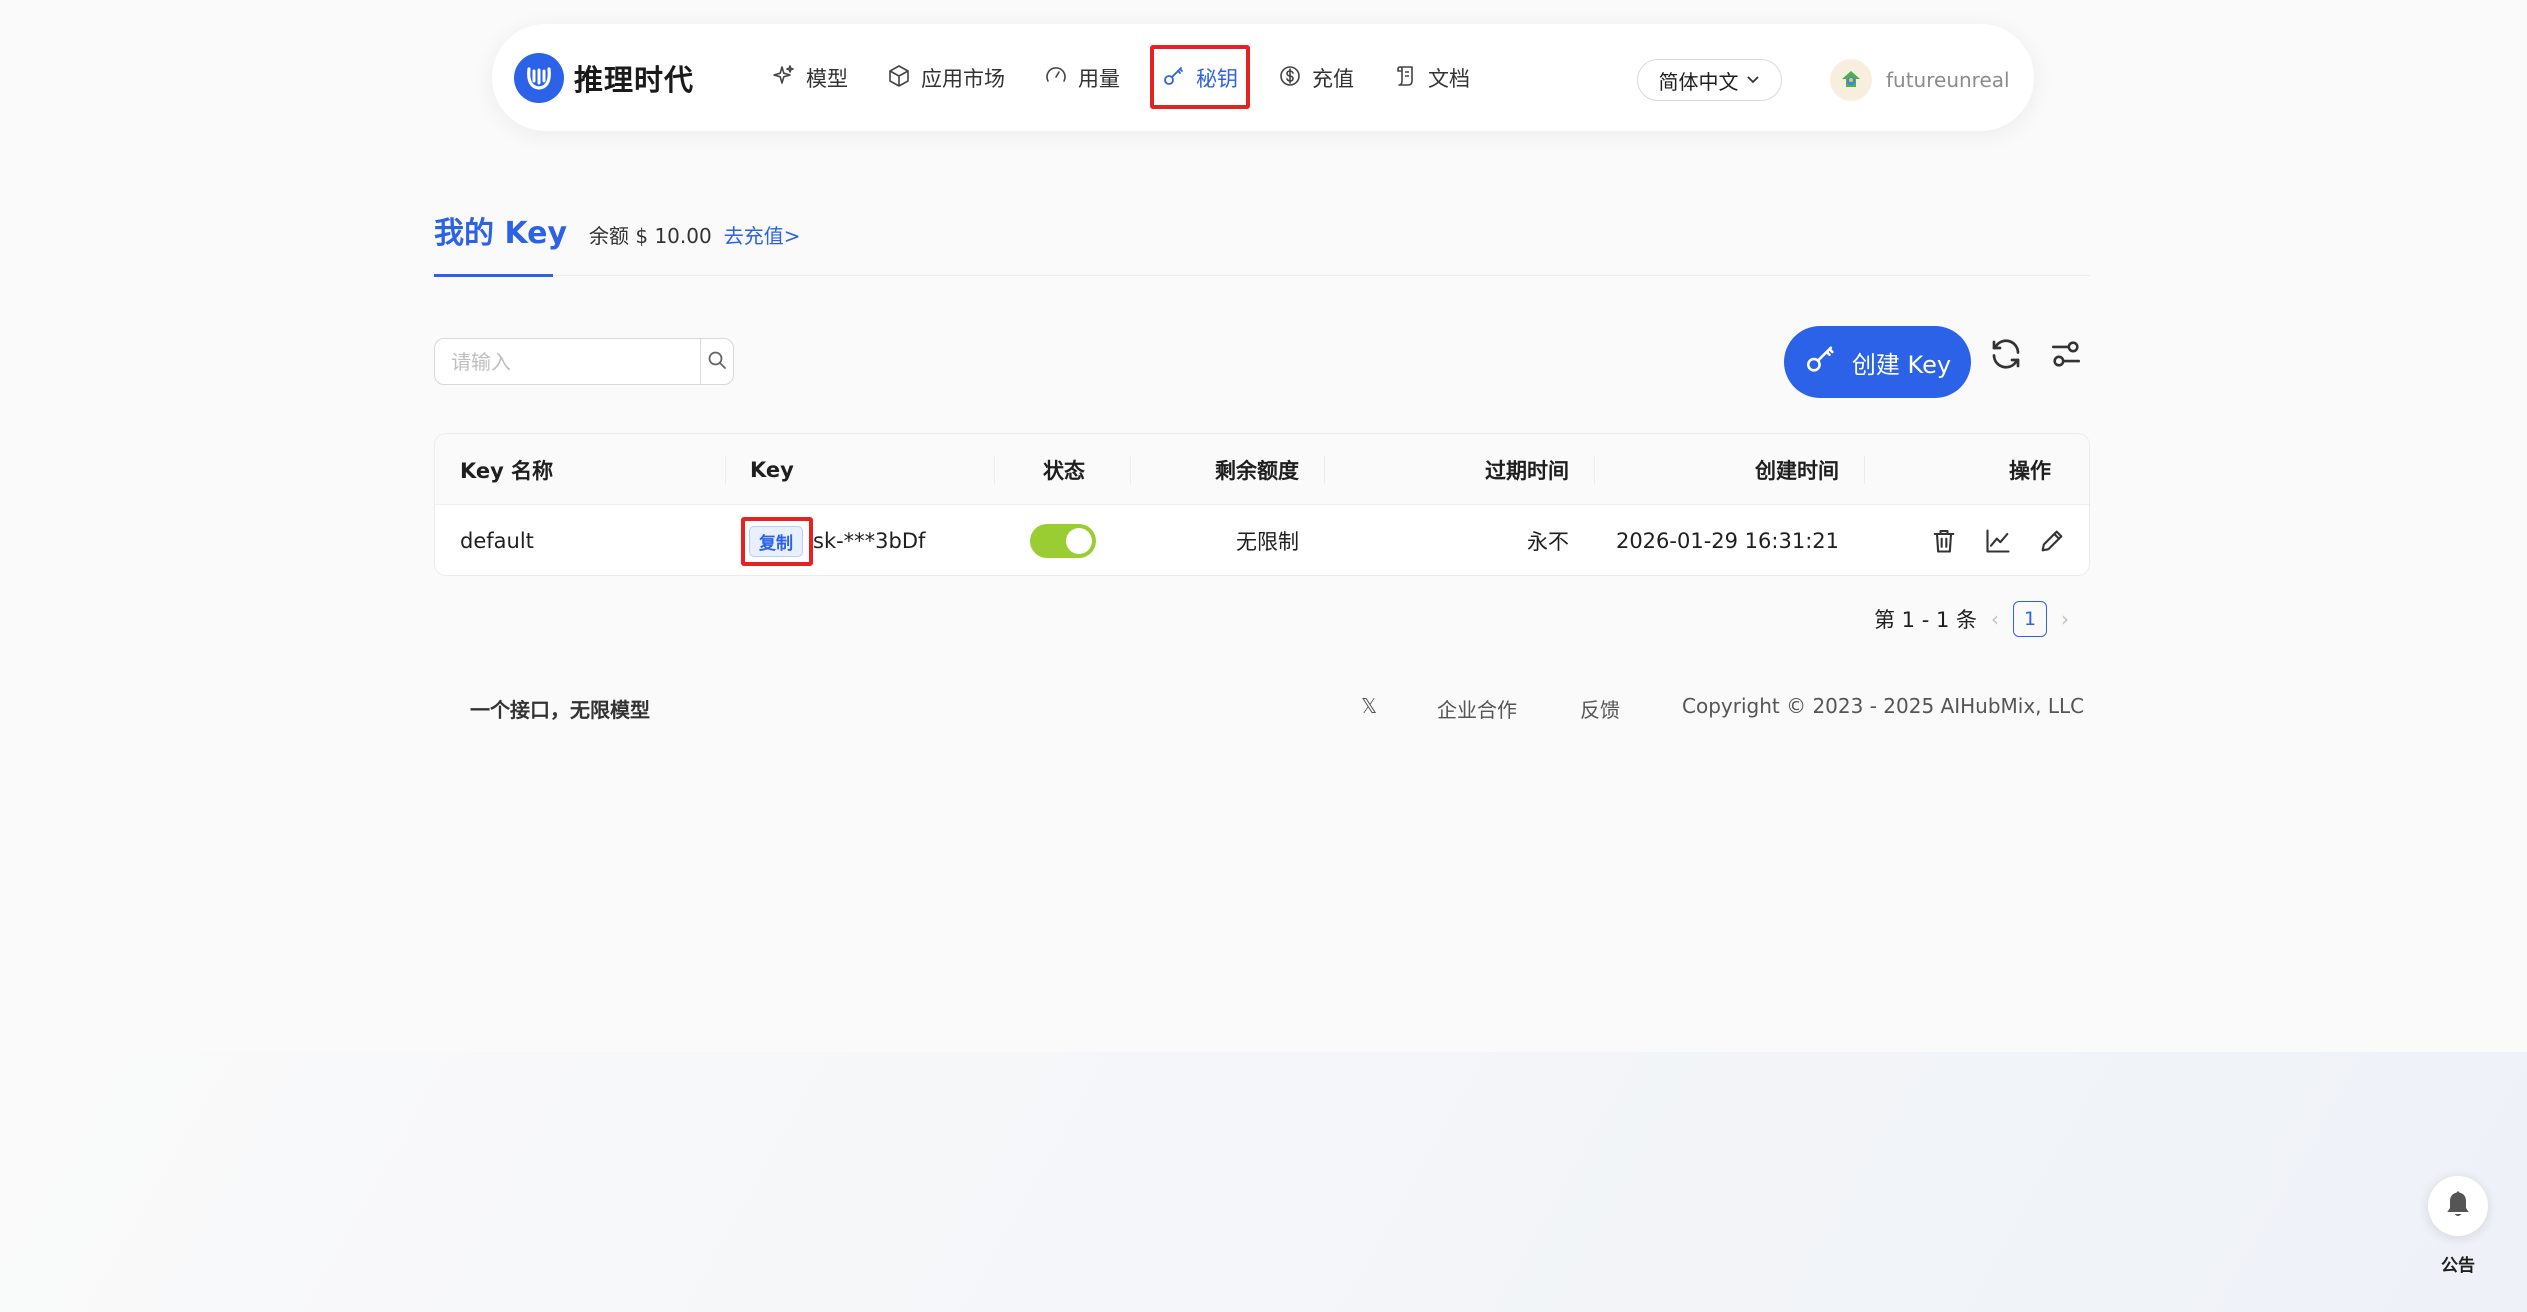  I want to click on brand-logo: 推理时代, so click(604, 78).